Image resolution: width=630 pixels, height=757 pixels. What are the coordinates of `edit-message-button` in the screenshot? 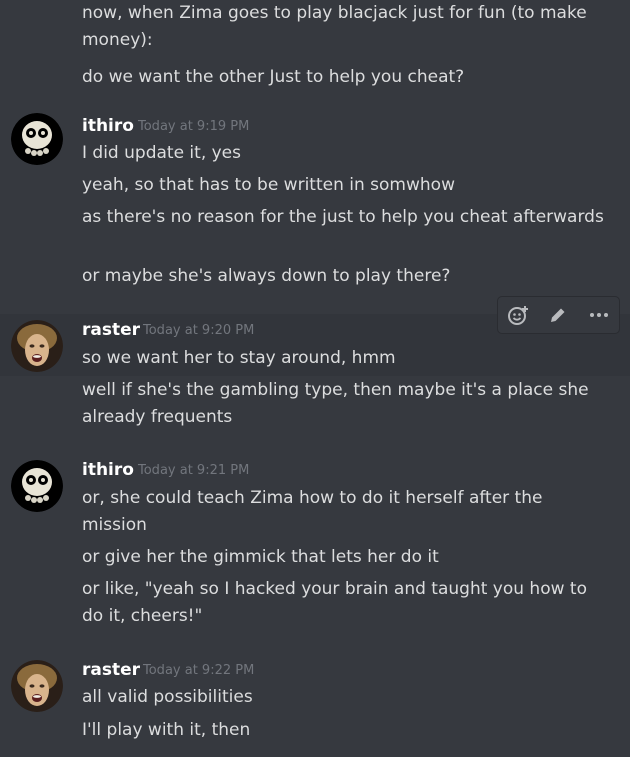 It's located at (558, 315).